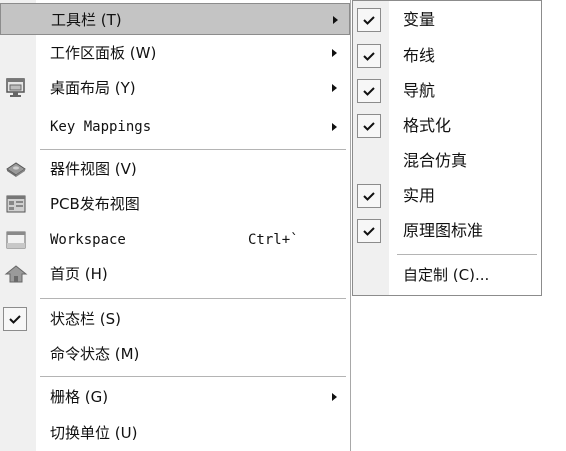 Image resolution: width=566 pixels, height=451 pixels. Describe the element at coordinates (175, 19) in the screenshot. I see `menu-item-toolbars: 工具栏 (T)` at that location.